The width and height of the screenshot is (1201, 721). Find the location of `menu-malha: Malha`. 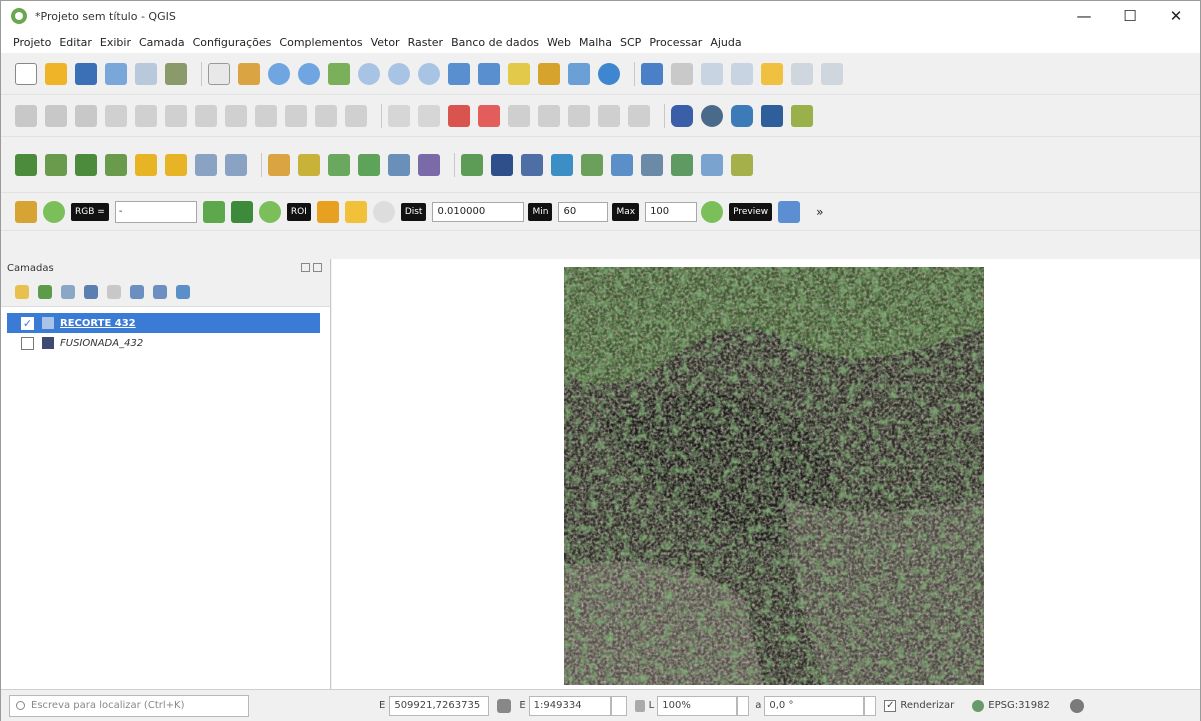

menu-malha: Malha is located at coordinates (595, 42).